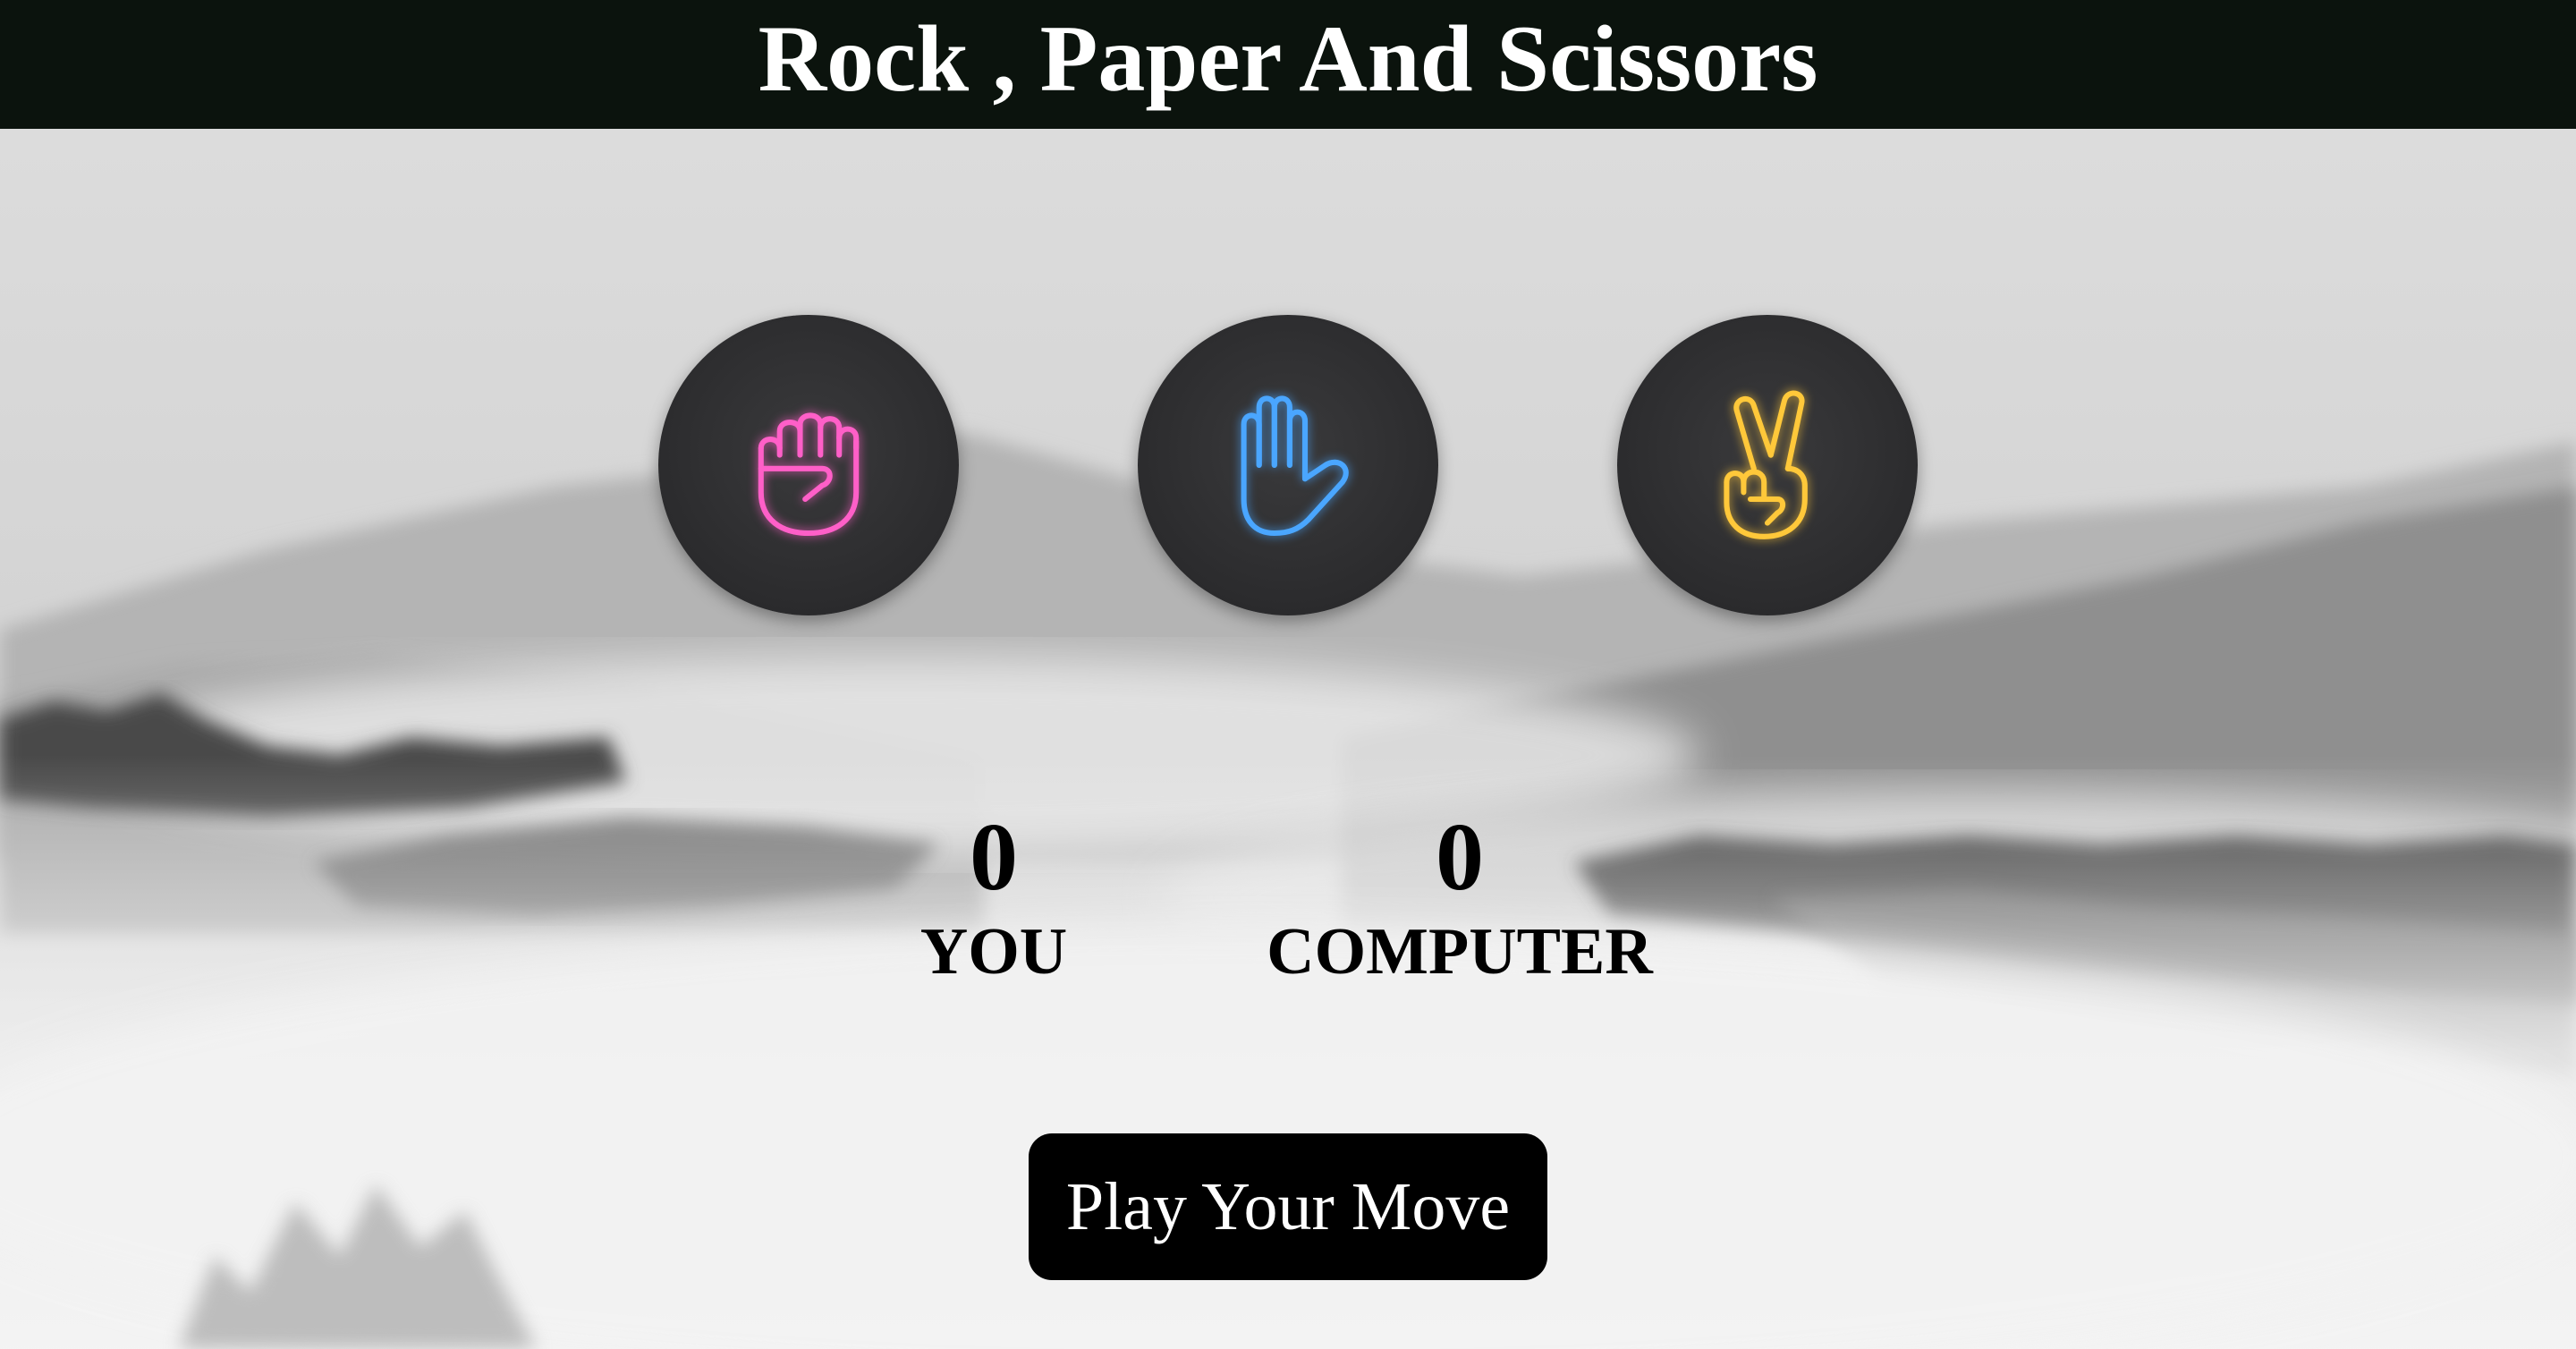  I want to click on computer-score-value: 0, so click(1460, 857).